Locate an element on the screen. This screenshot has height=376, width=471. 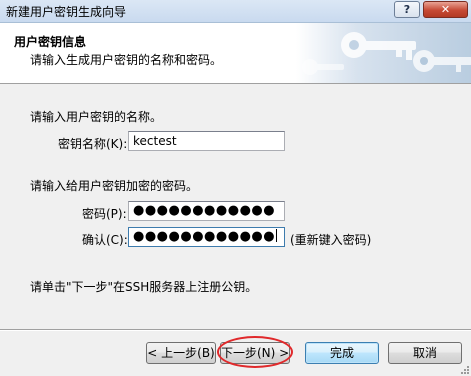
next-button: 下一步(N) > is located at coordinates (255, 353).